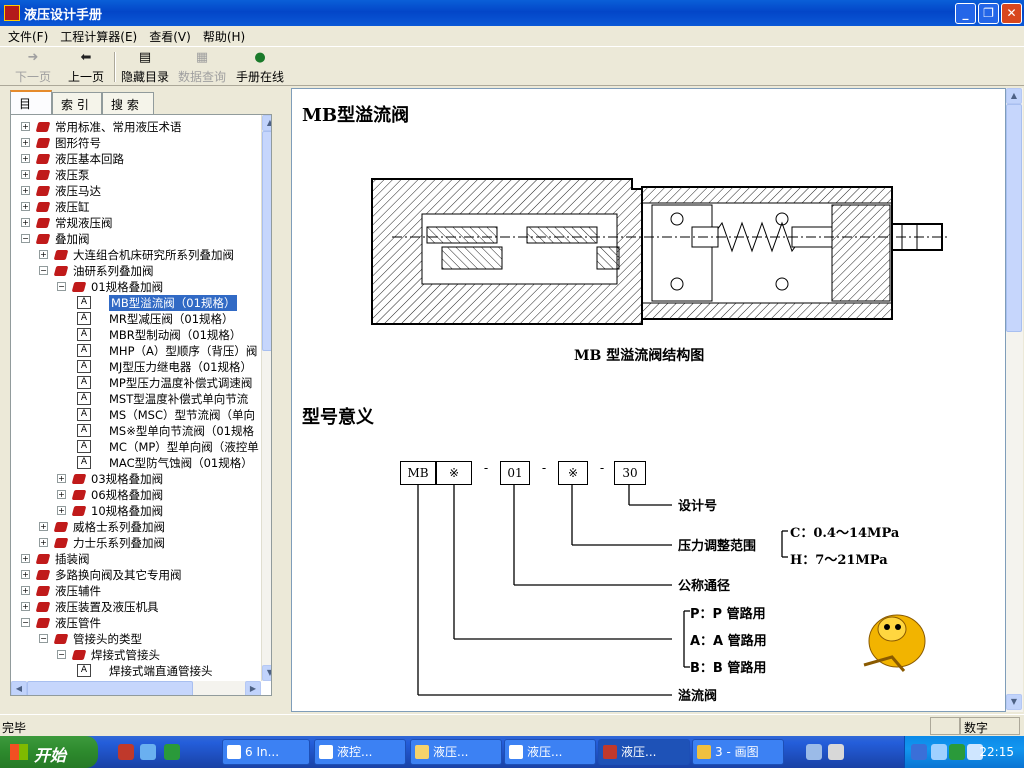  What do you see at coordinates (965, 13) in the screenshot?
I see `minimize-button: _` at bounding box center [965, 13].